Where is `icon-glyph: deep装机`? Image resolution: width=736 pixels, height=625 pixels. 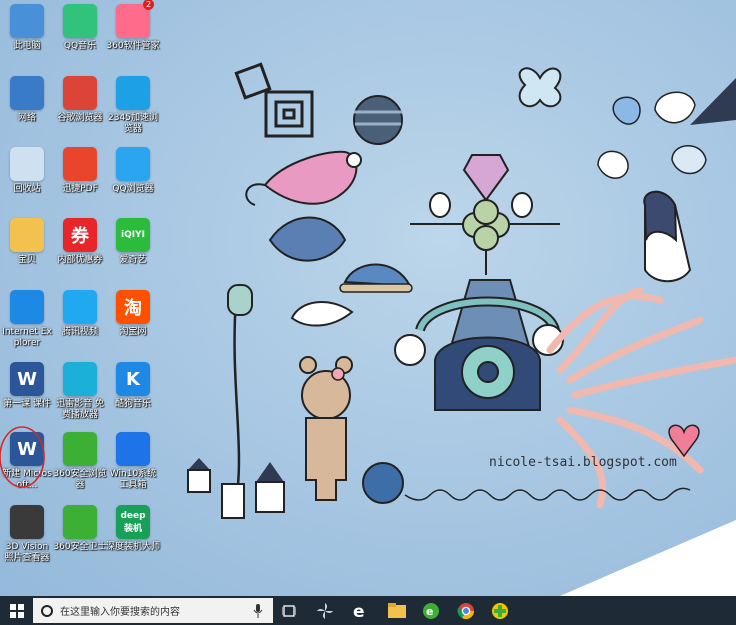
icon-glyph: deep装机 is located at coordinates (133, 522).